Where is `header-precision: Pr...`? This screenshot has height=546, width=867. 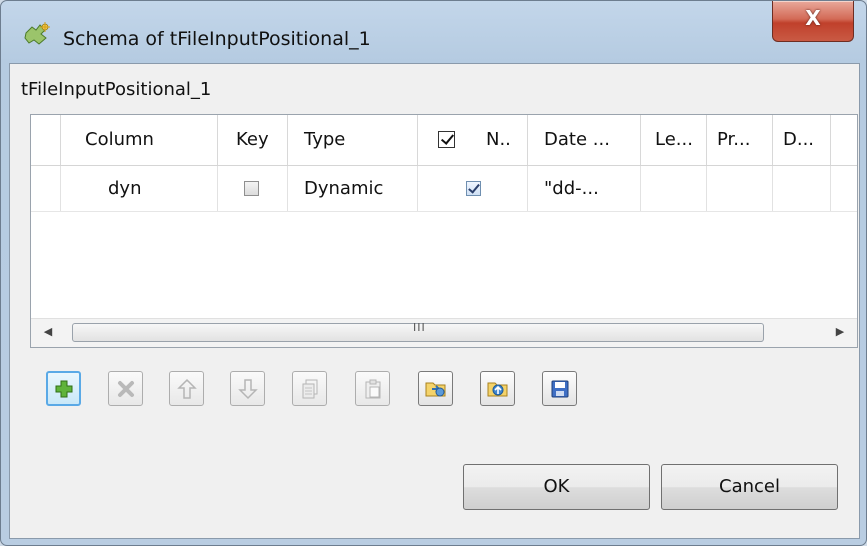
header-precision: Pr... is located at coordinates (740, 140).